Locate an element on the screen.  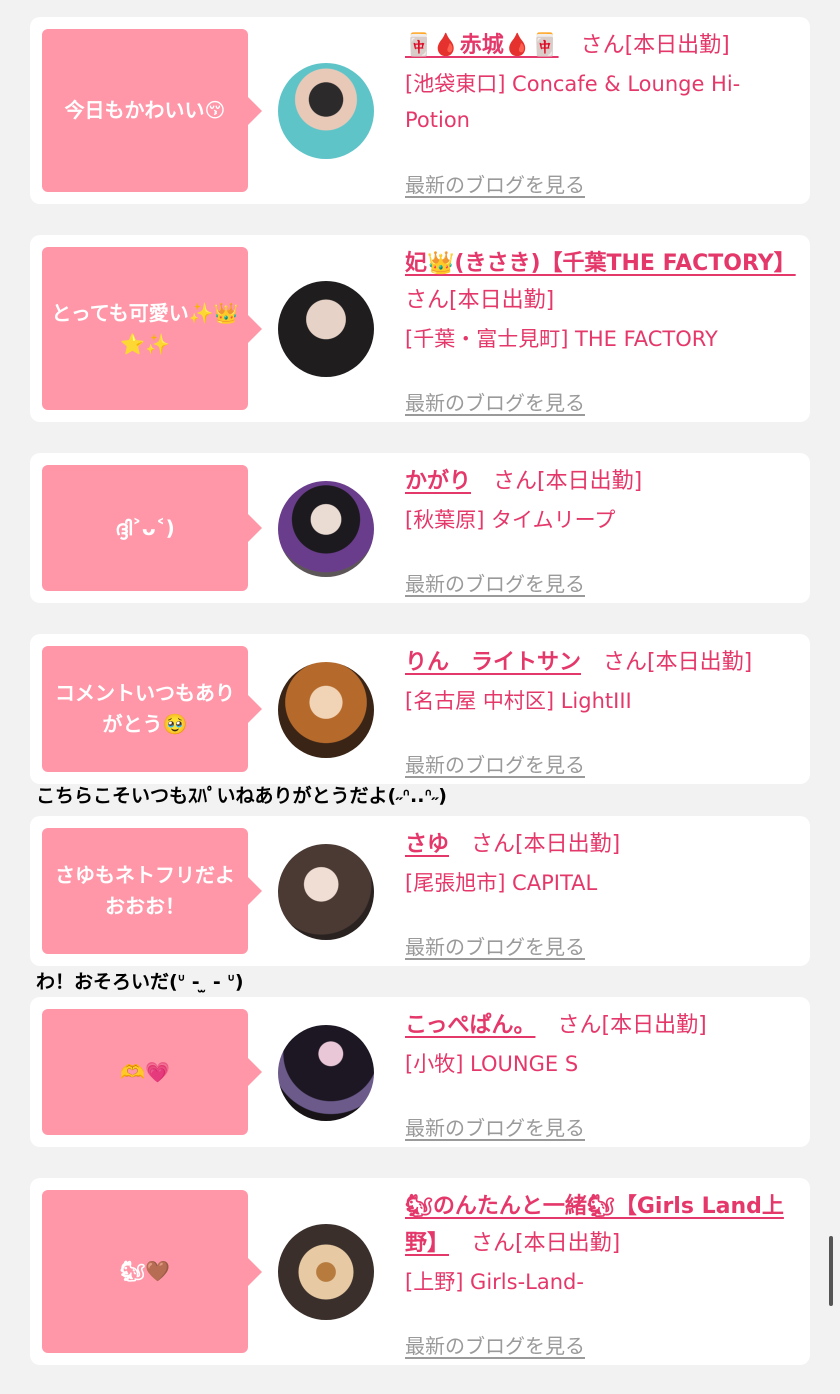
comment-bubble: コメントいつもありがとう🥹 is located at coordinates (152, 709).